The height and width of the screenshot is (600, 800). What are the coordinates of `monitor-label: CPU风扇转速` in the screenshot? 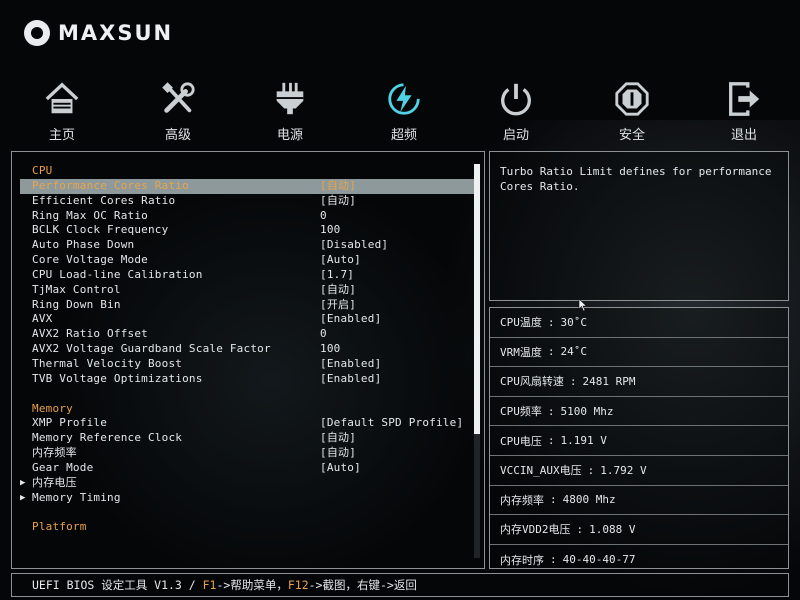 It's located at (532, 382).